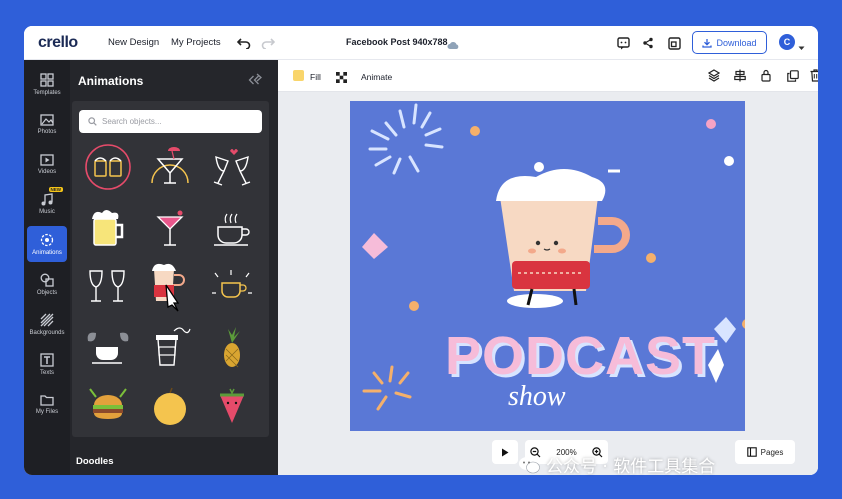  I want to click on fill-color-swatch, so click(298, 75).